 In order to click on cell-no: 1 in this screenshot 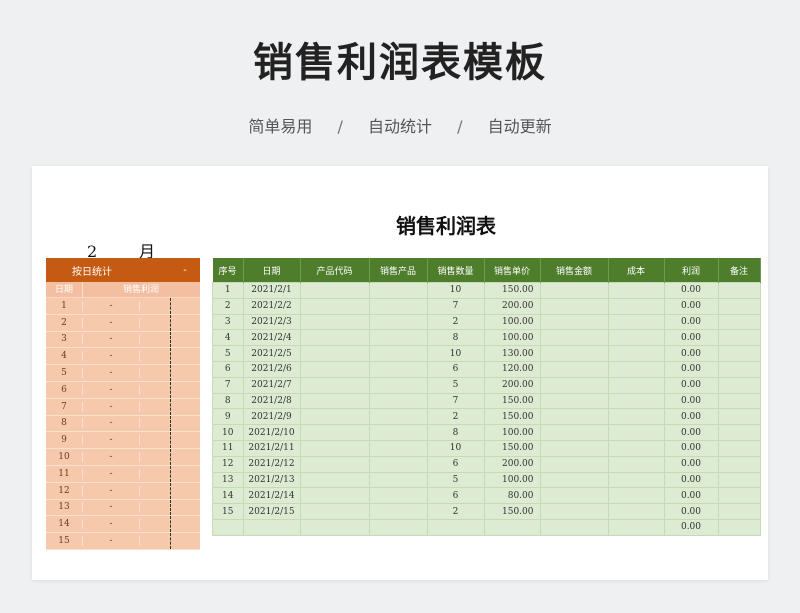, I will do `click(228, 290)`.